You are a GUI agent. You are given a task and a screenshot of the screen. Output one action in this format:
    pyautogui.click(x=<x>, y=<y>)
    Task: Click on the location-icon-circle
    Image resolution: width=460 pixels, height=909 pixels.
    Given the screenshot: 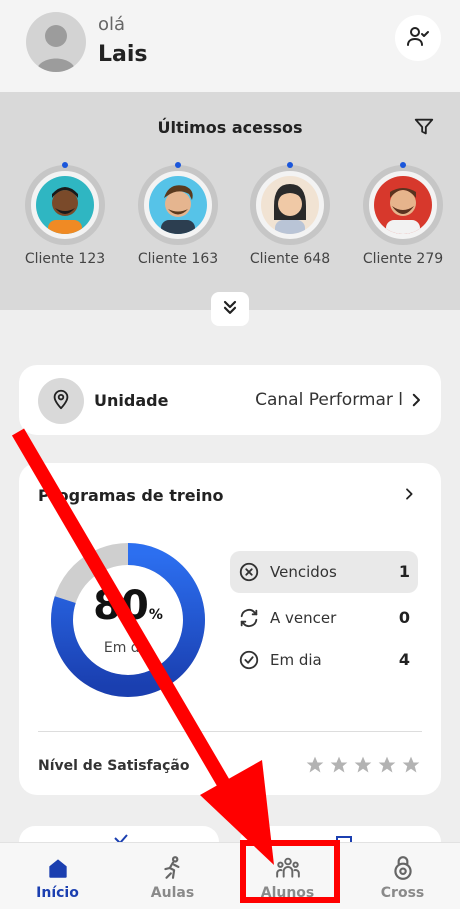 What is the action you would take?
    pyautogui.click(x=61, y=401)
    